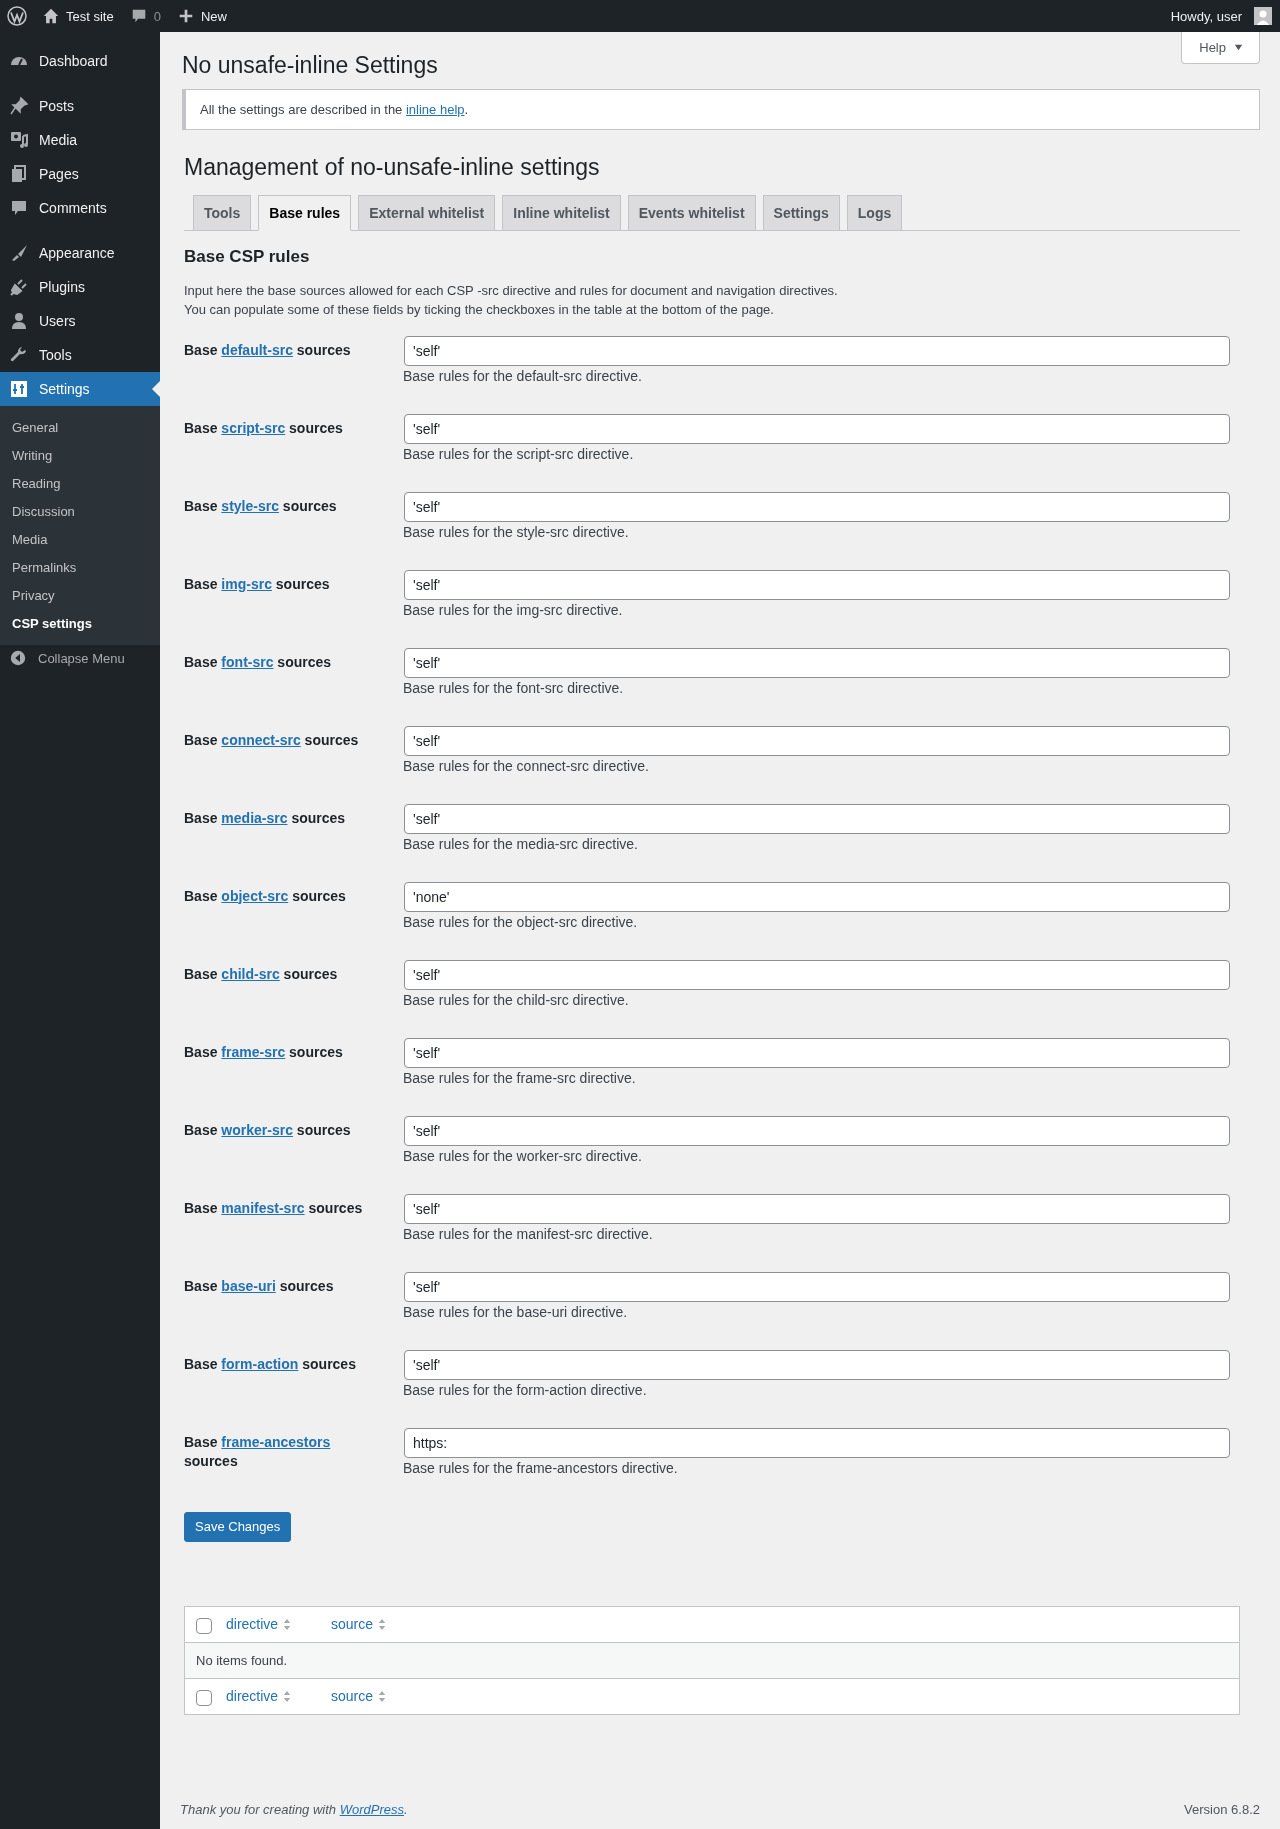  What do you see at coordinates (80, 595) in the screenshot?
I see `submenu-item: Privacy` at bounding box center [80, 595].